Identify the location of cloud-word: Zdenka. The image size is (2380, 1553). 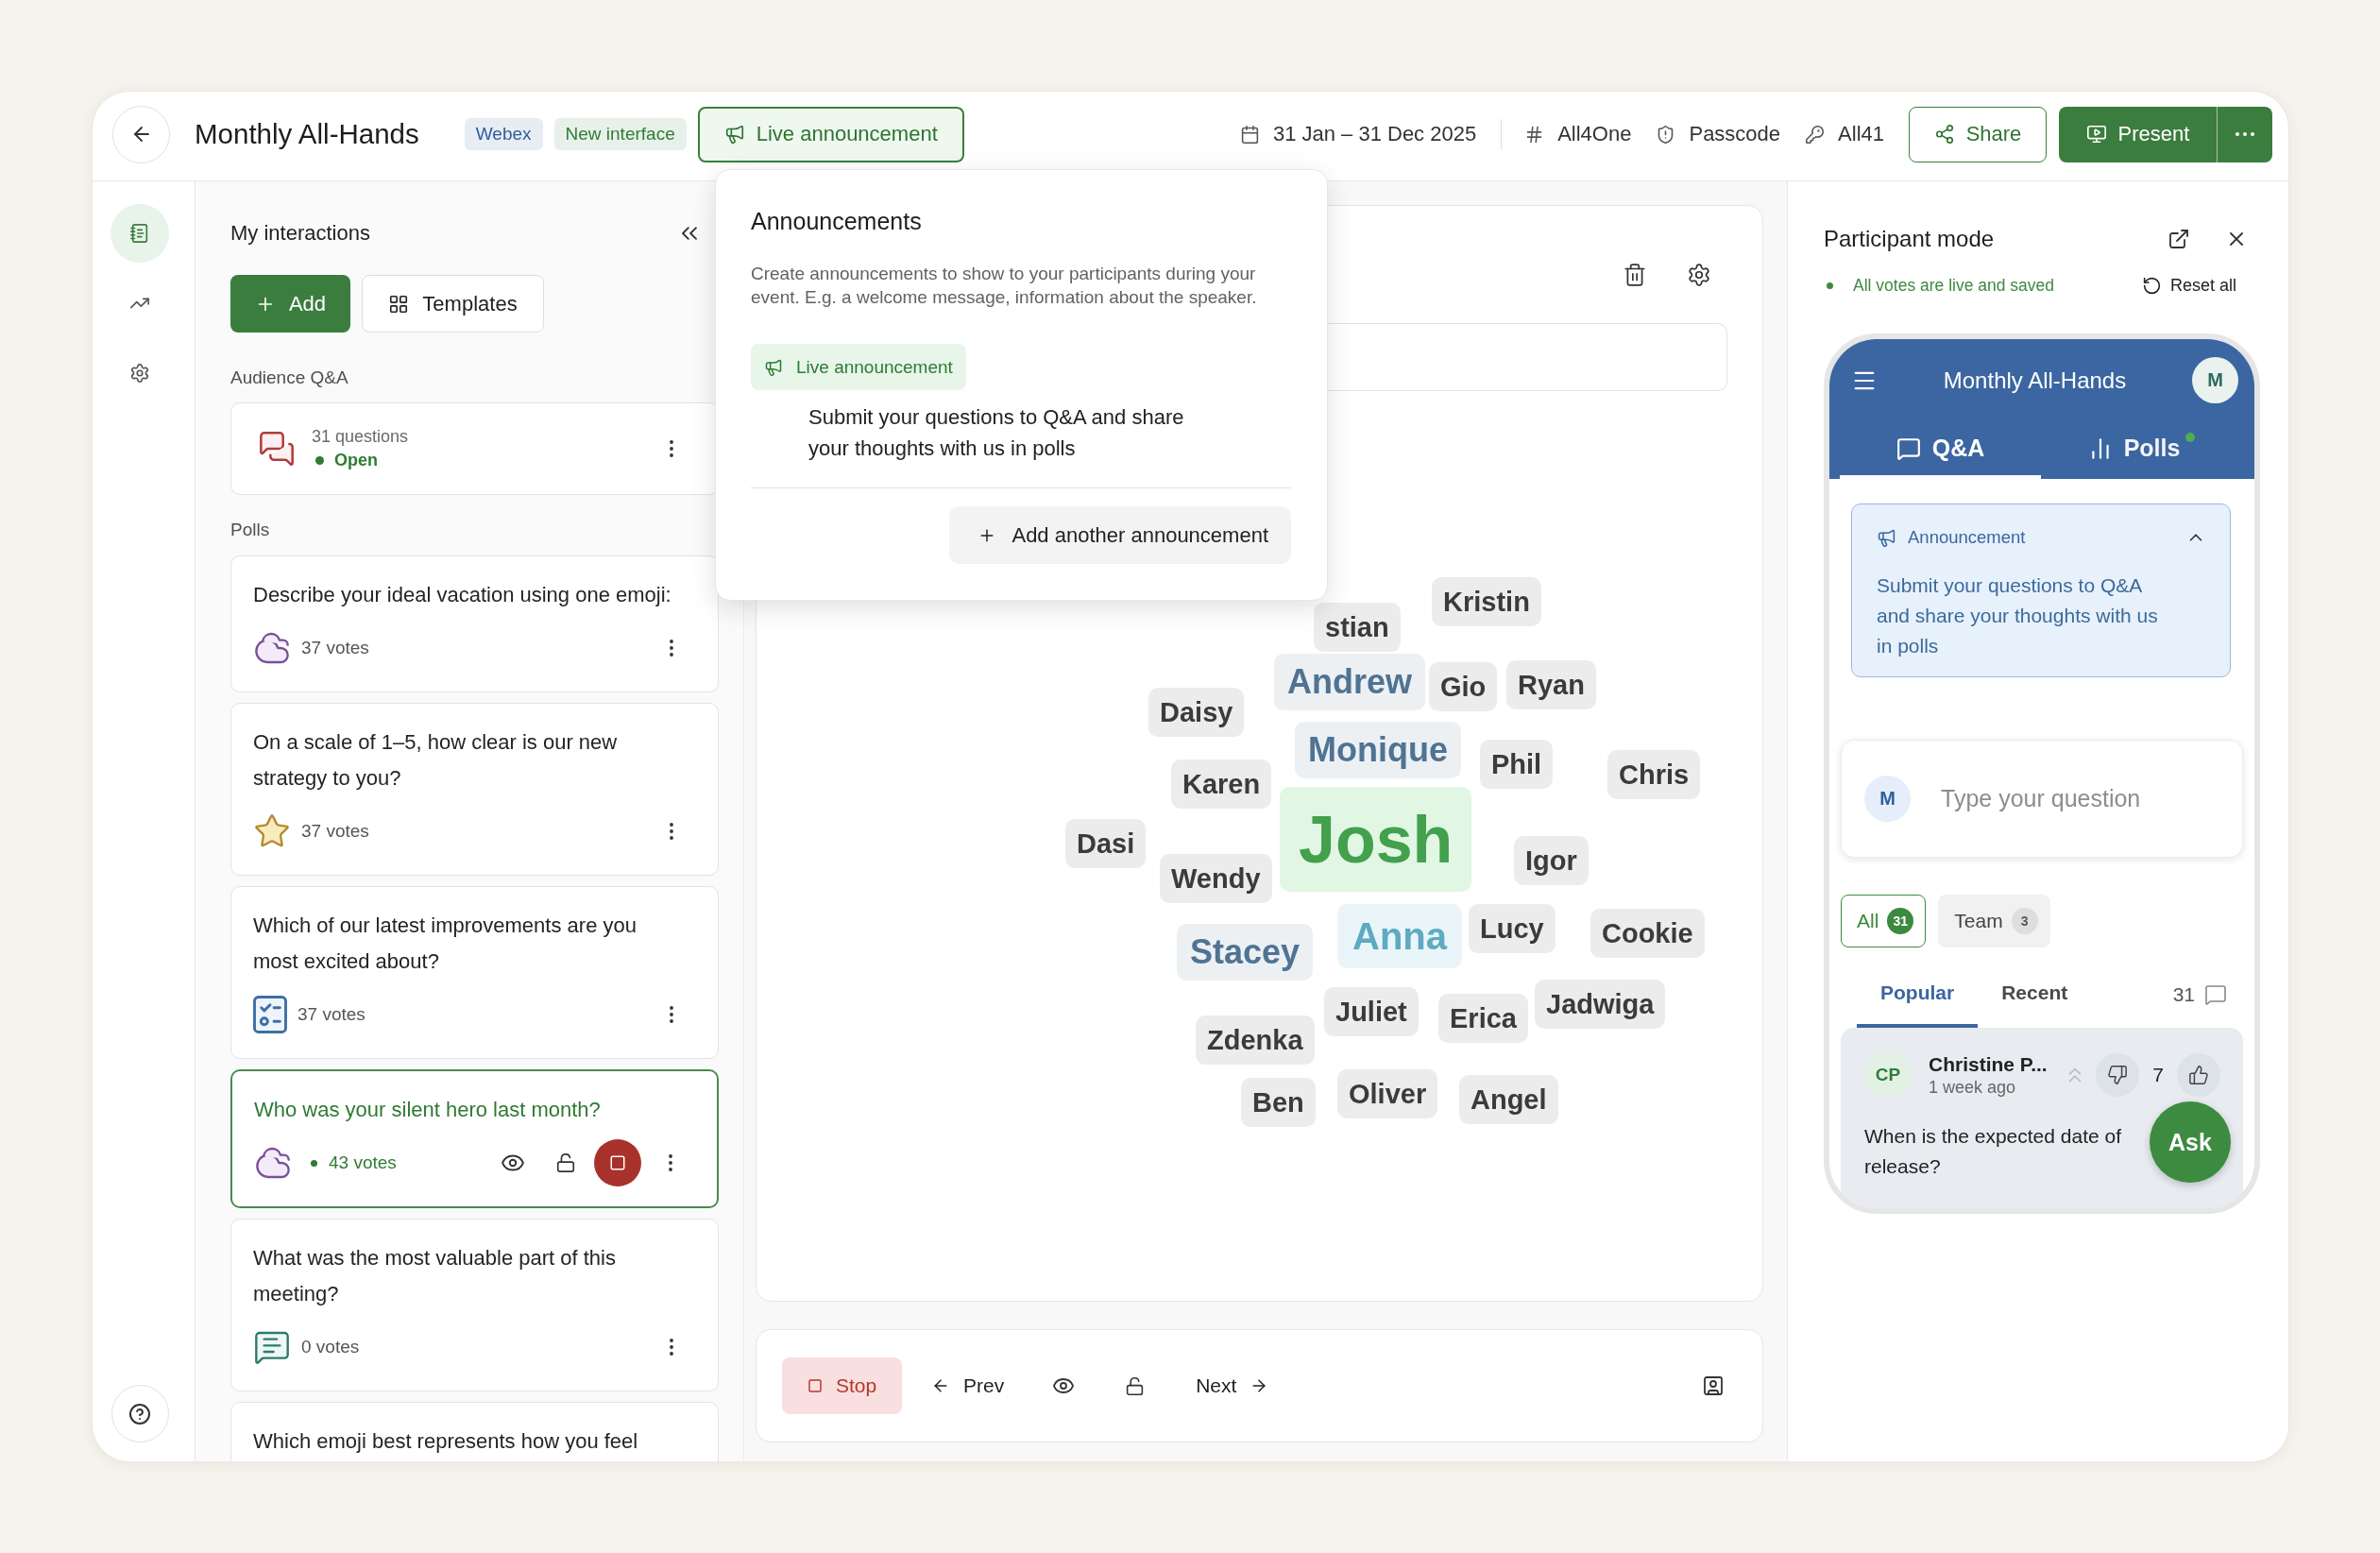
(1255, 1040).